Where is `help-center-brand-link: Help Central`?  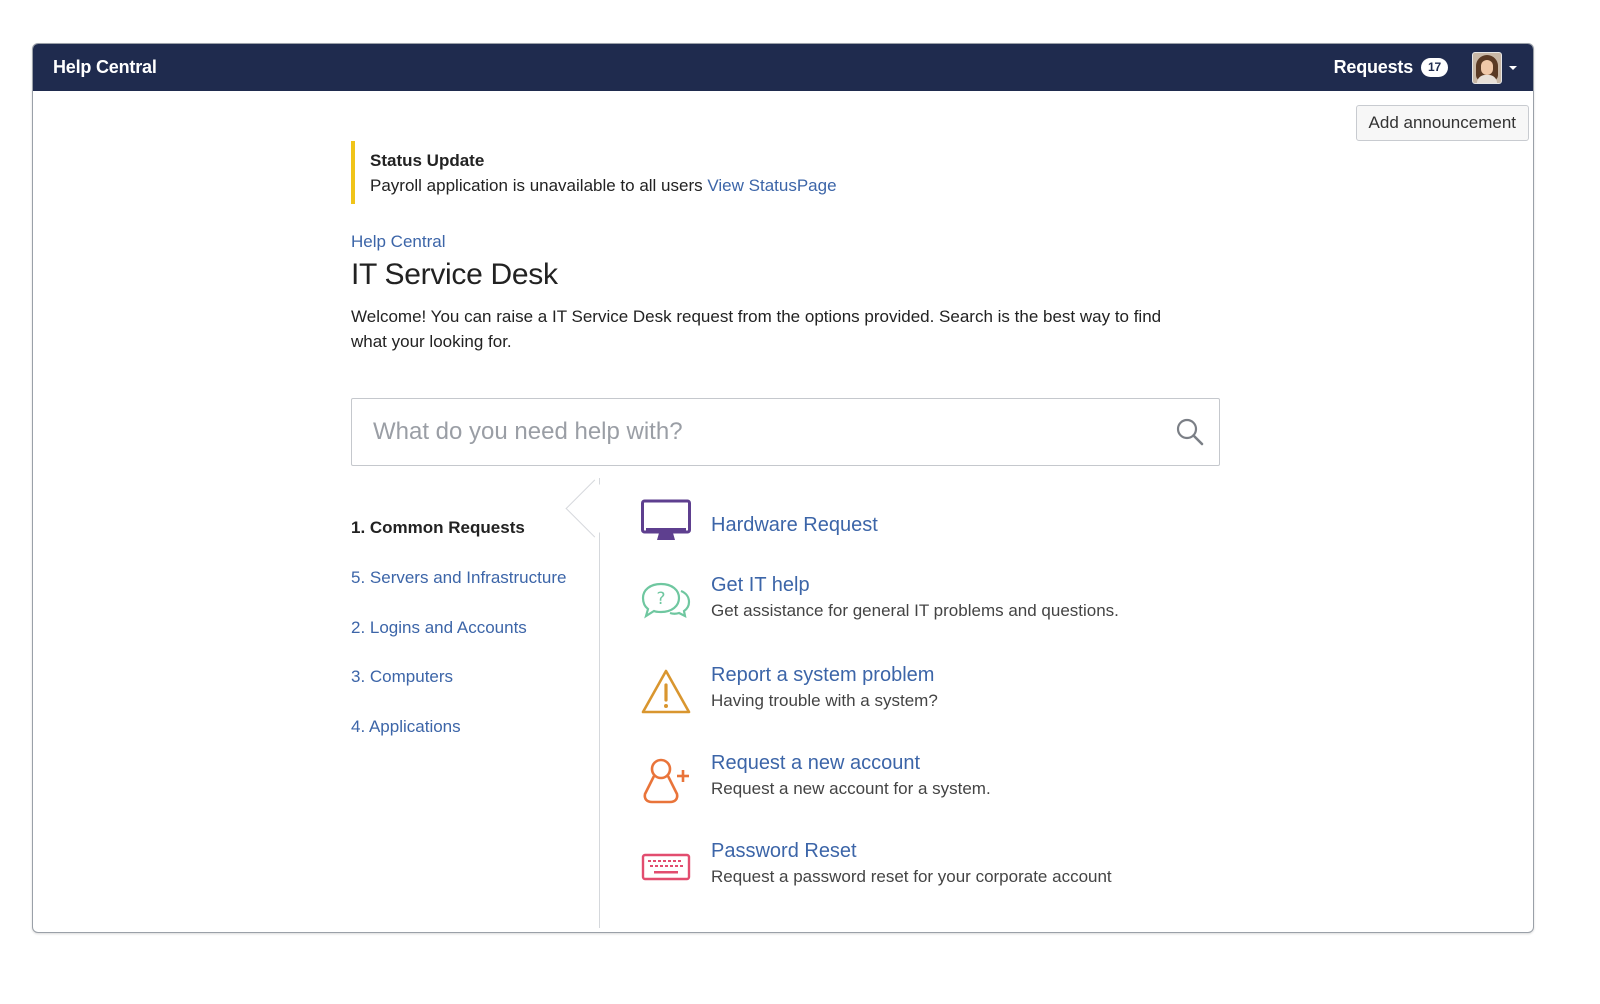 help-center-brand-link: Help Central is located at coordinates (105, 67).